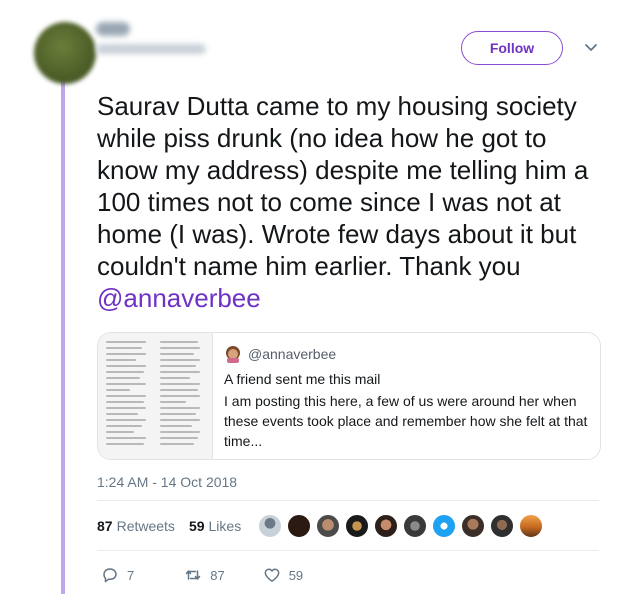 The height and width of the screenshot is (594, 639). Describe the element at coordinates (233, 354) in the screenshot. I see `woman-emoji-icon` at that location.